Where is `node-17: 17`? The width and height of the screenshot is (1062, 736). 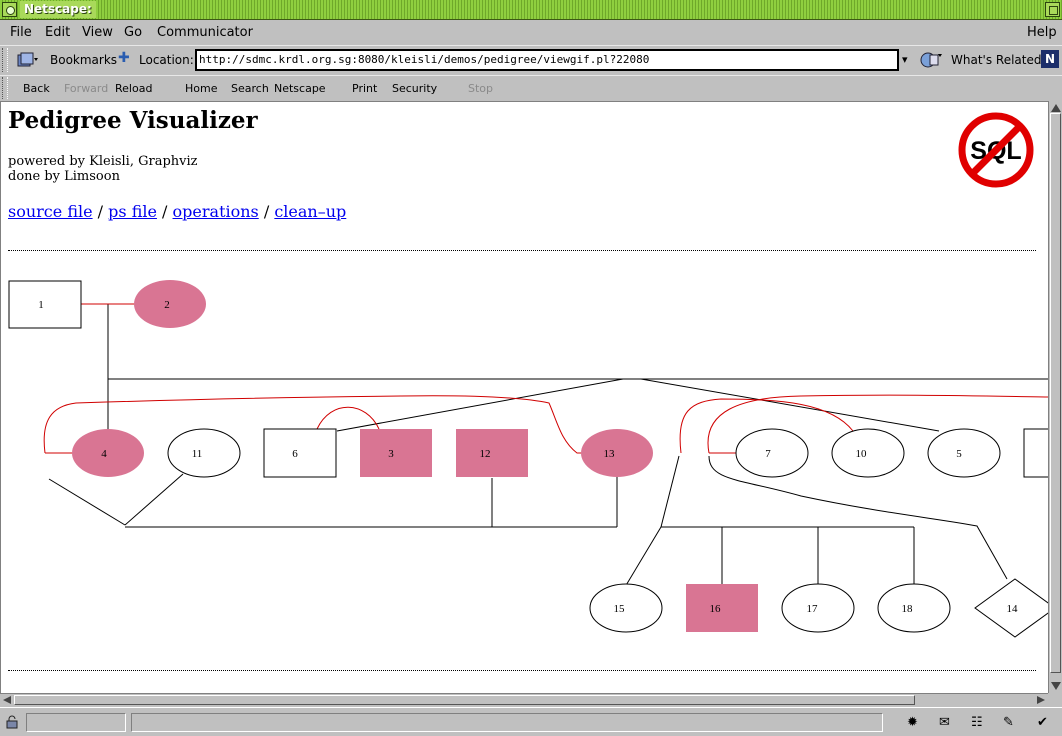 node-17: 17 is located at coordinates (818, 608).